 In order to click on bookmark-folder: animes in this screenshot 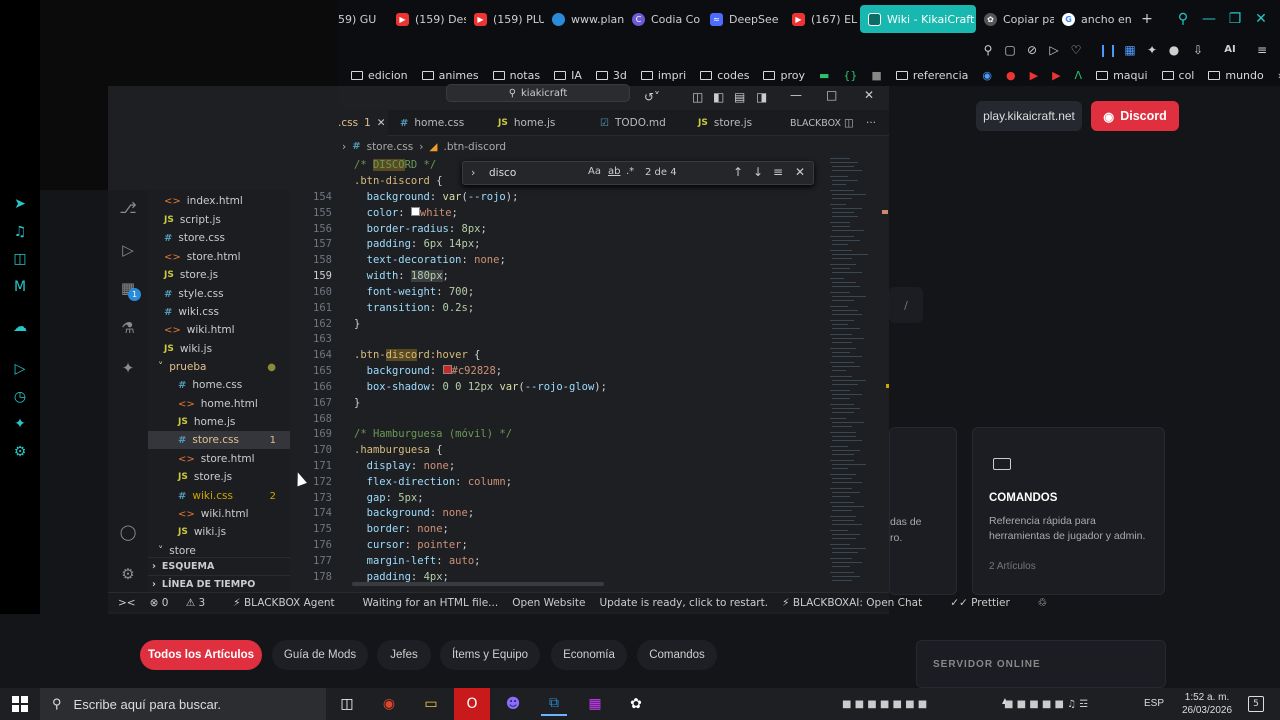, I will do `click(450, 75)`.